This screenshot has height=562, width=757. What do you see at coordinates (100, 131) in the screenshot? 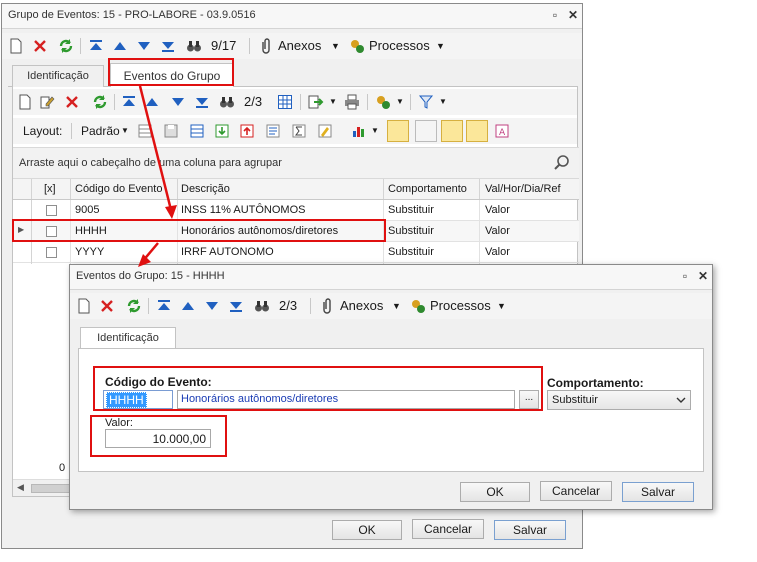
I see `layout-select: Padrão` at bounding box center [100, 131].